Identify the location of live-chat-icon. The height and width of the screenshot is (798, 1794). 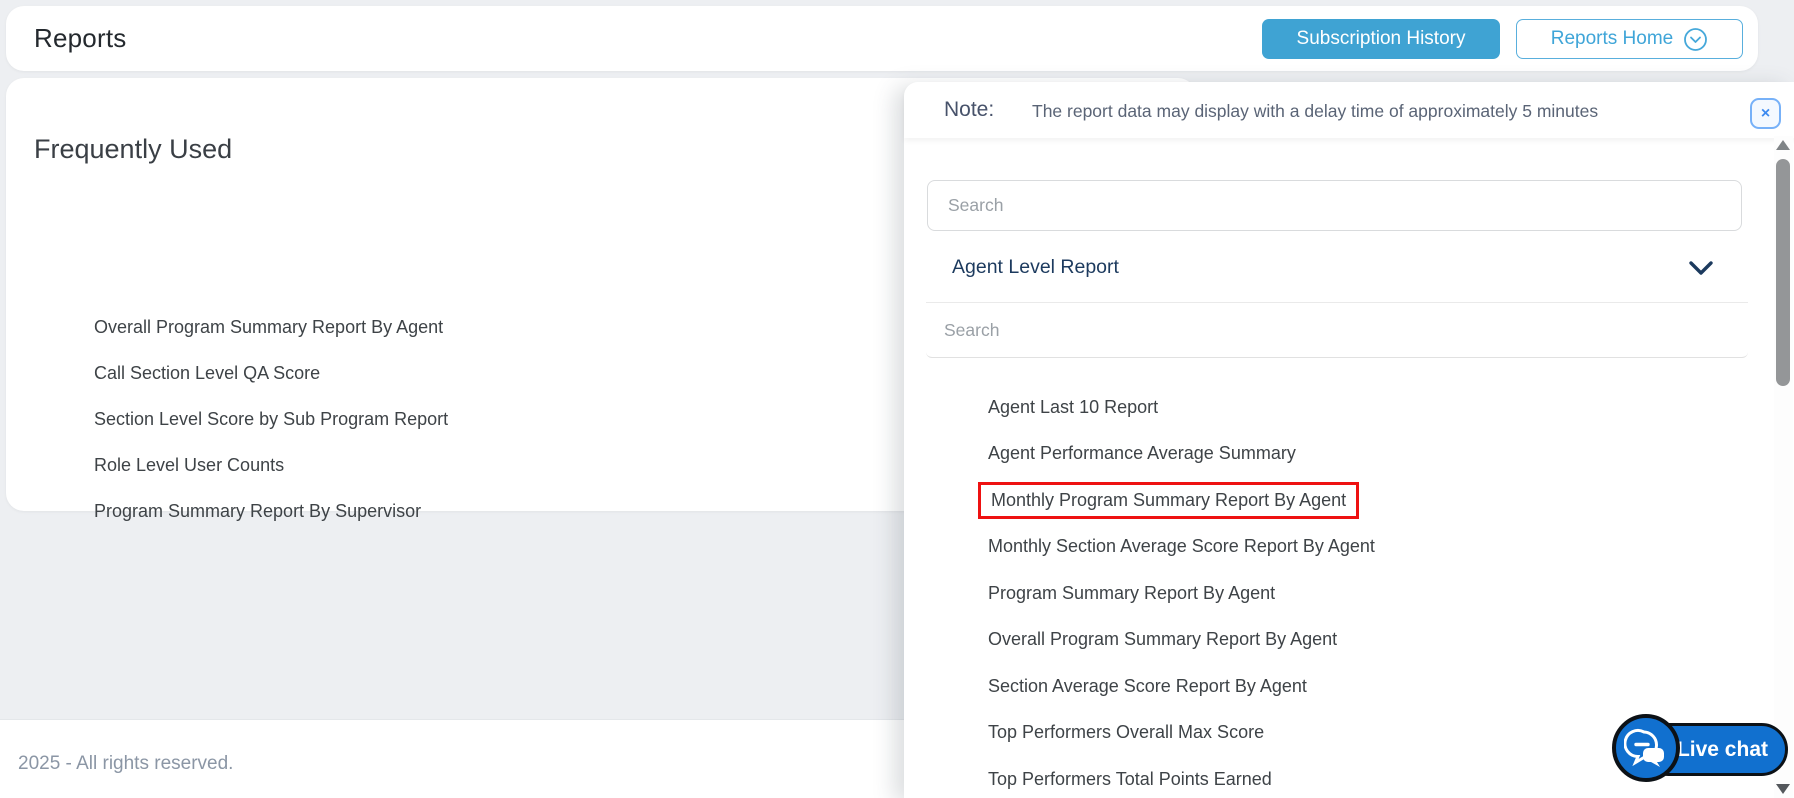
(1646, 748).